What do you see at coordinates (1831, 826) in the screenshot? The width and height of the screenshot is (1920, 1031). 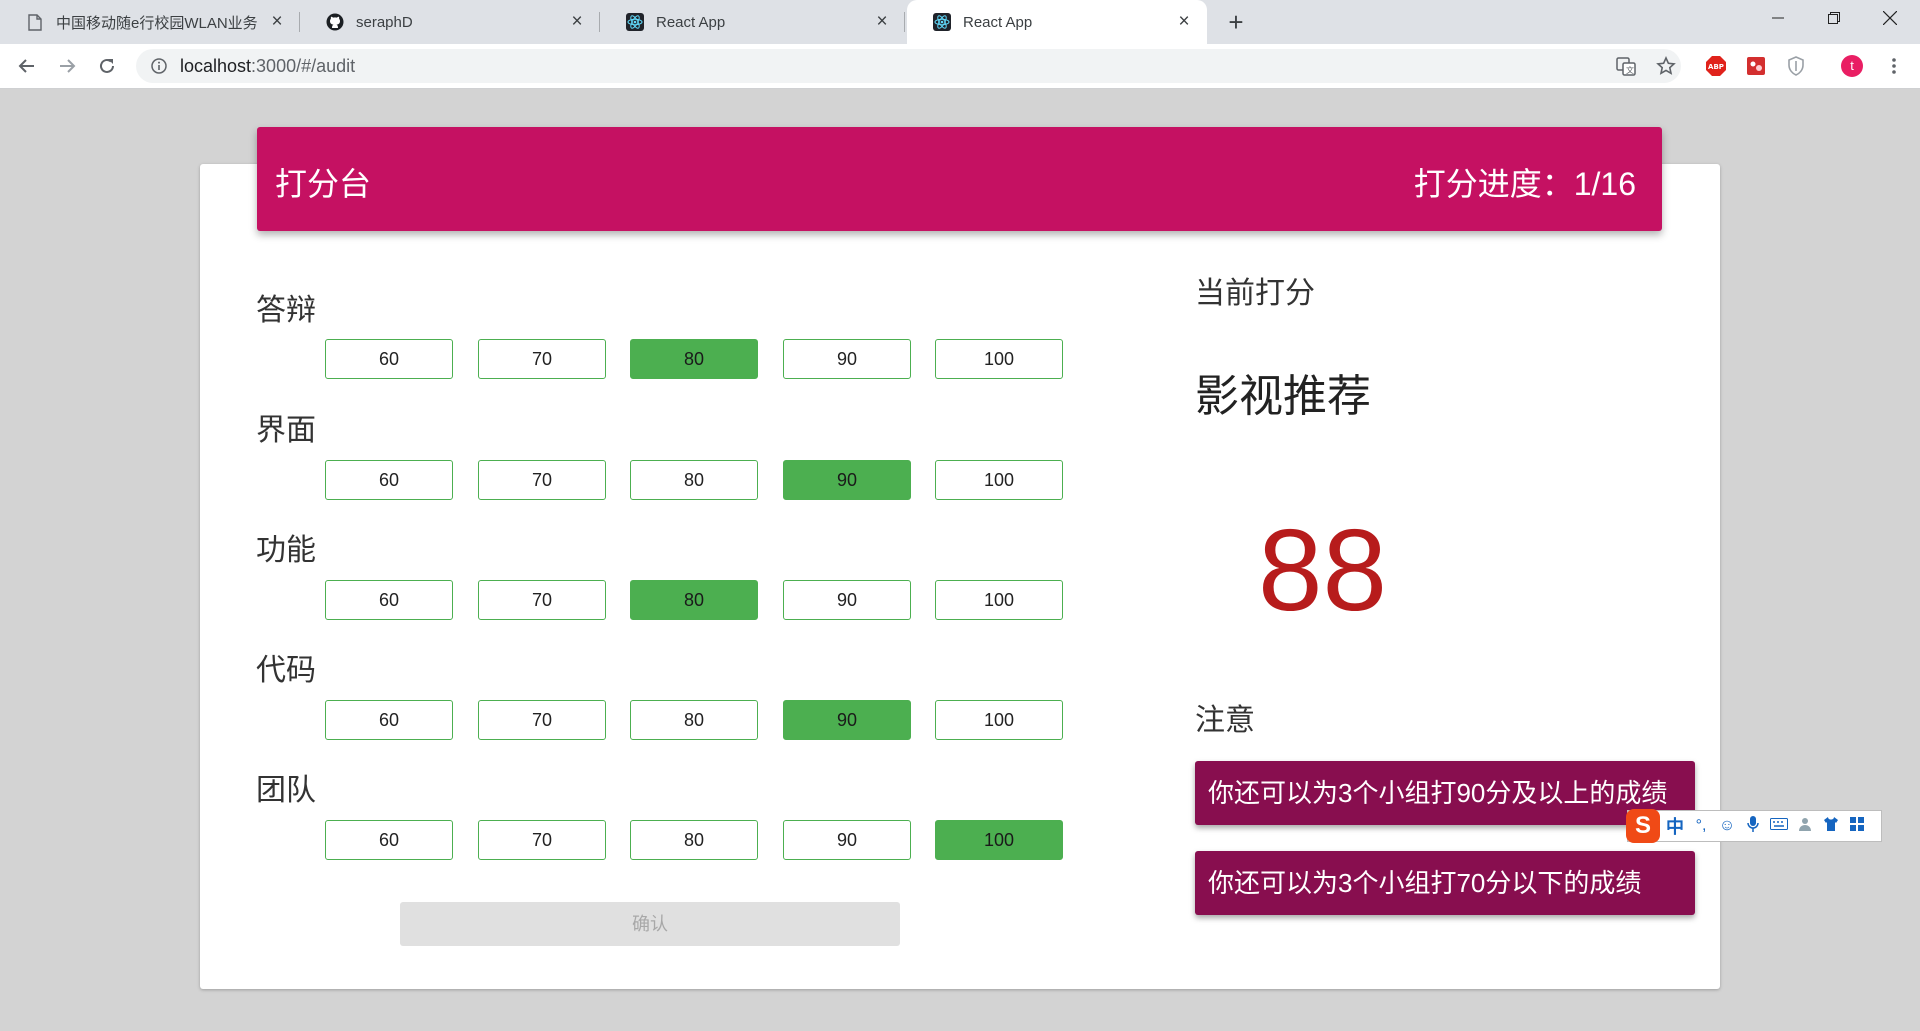 I see `skin-shirt-icon` at bounding box center [1831, 826].